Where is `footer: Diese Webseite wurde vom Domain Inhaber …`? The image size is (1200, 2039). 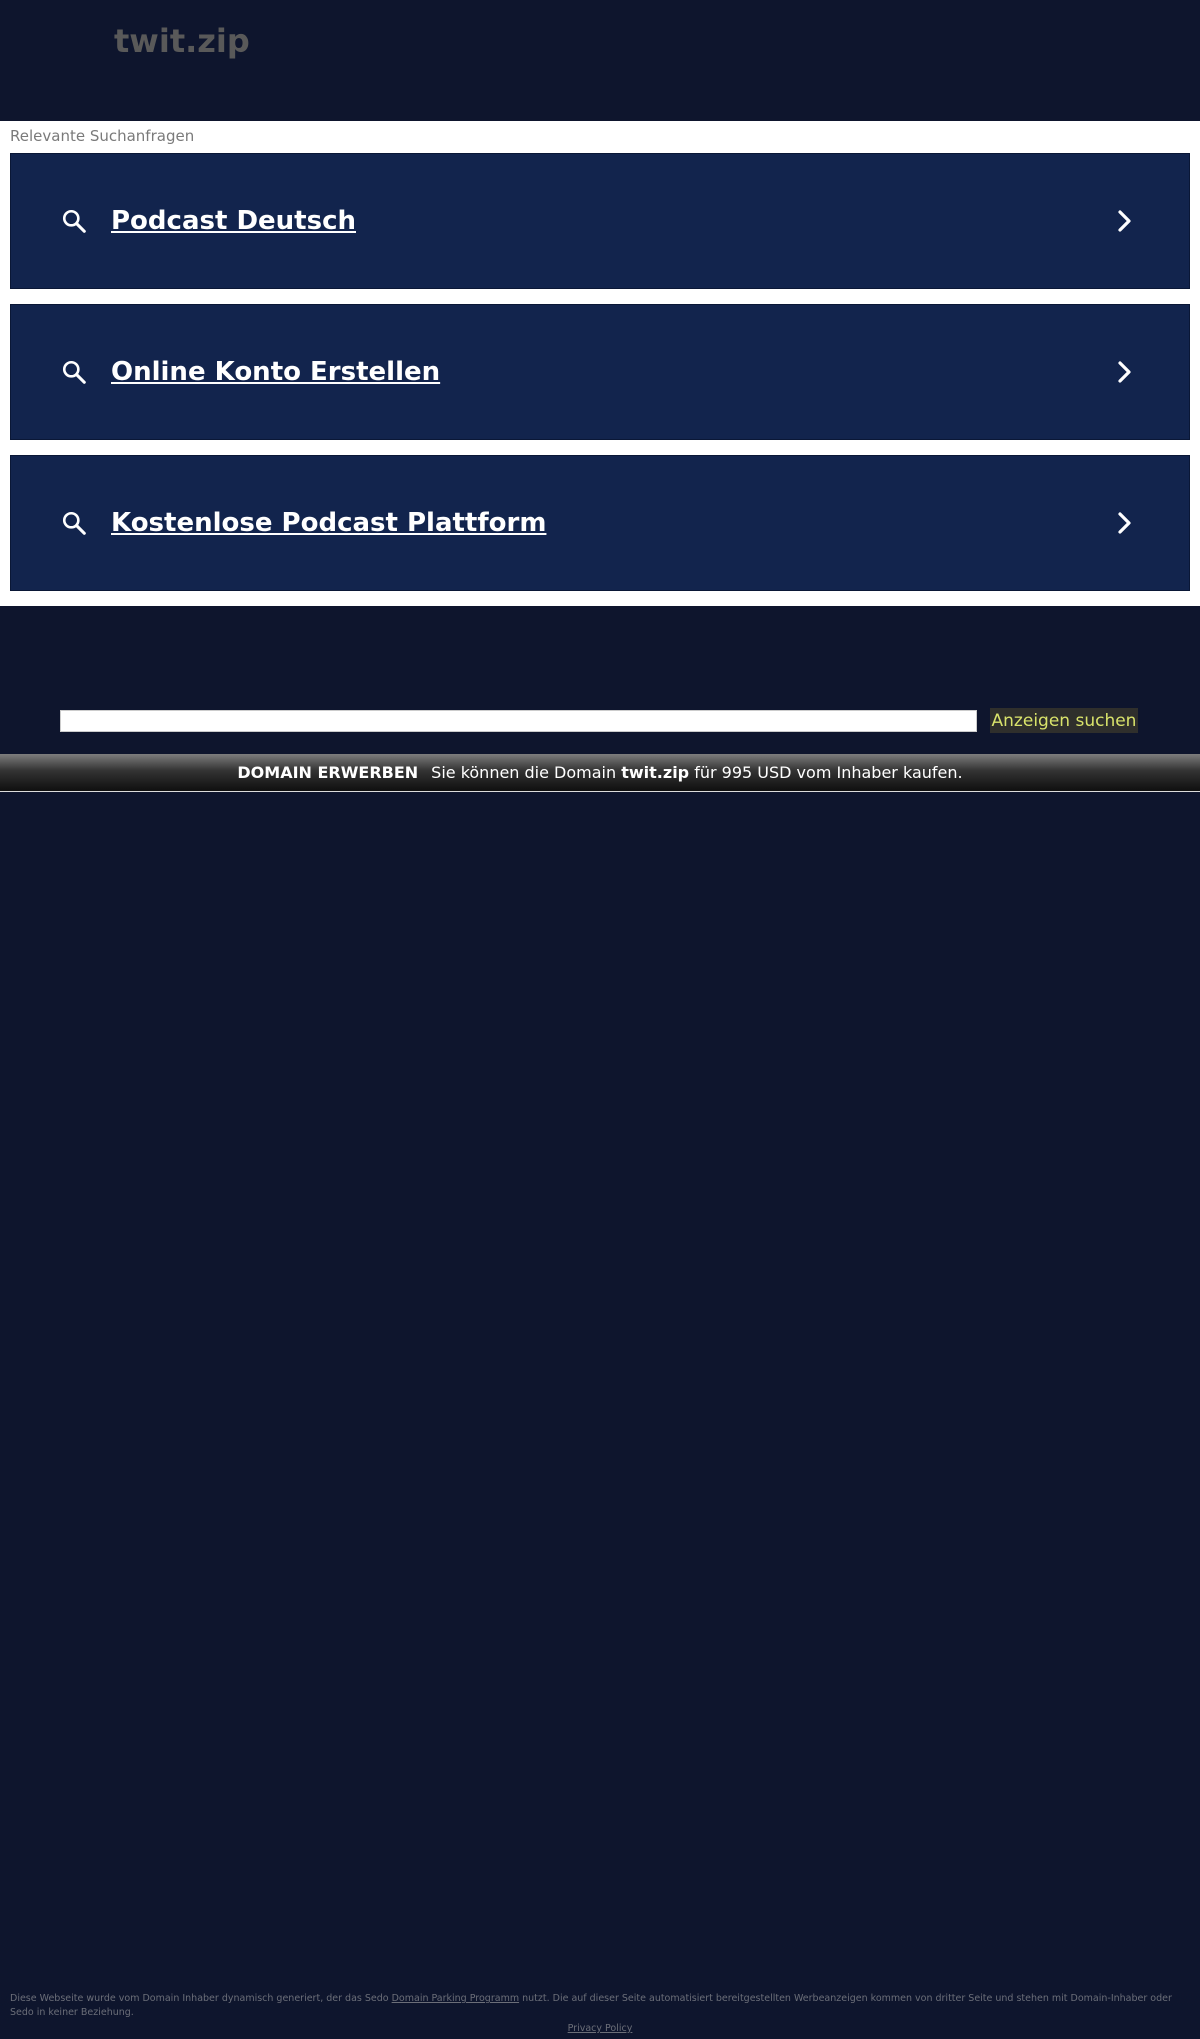
footer: Diese Webseite wurde vom Domain Inhaber … is located at coordinates (600, 2014).